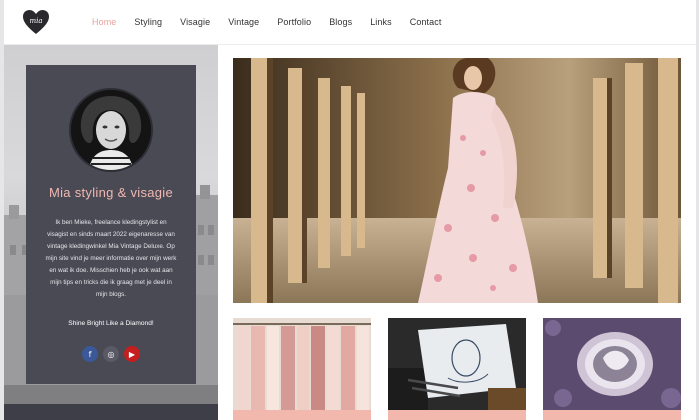  Describe the element at coordinates (111, 130) in the screenshot. I see `avatar` at that location.